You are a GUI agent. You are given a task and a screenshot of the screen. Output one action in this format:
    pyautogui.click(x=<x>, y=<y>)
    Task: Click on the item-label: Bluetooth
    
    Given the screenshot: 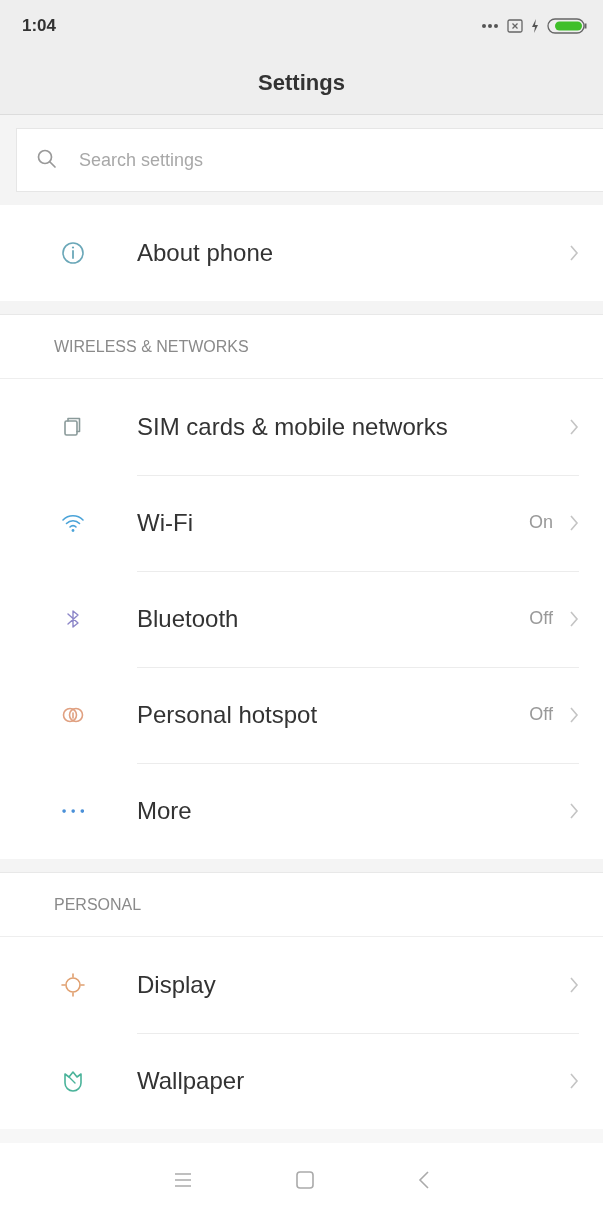 What is the action you would take?
    pyautogui.click(x=188, y=618)
    